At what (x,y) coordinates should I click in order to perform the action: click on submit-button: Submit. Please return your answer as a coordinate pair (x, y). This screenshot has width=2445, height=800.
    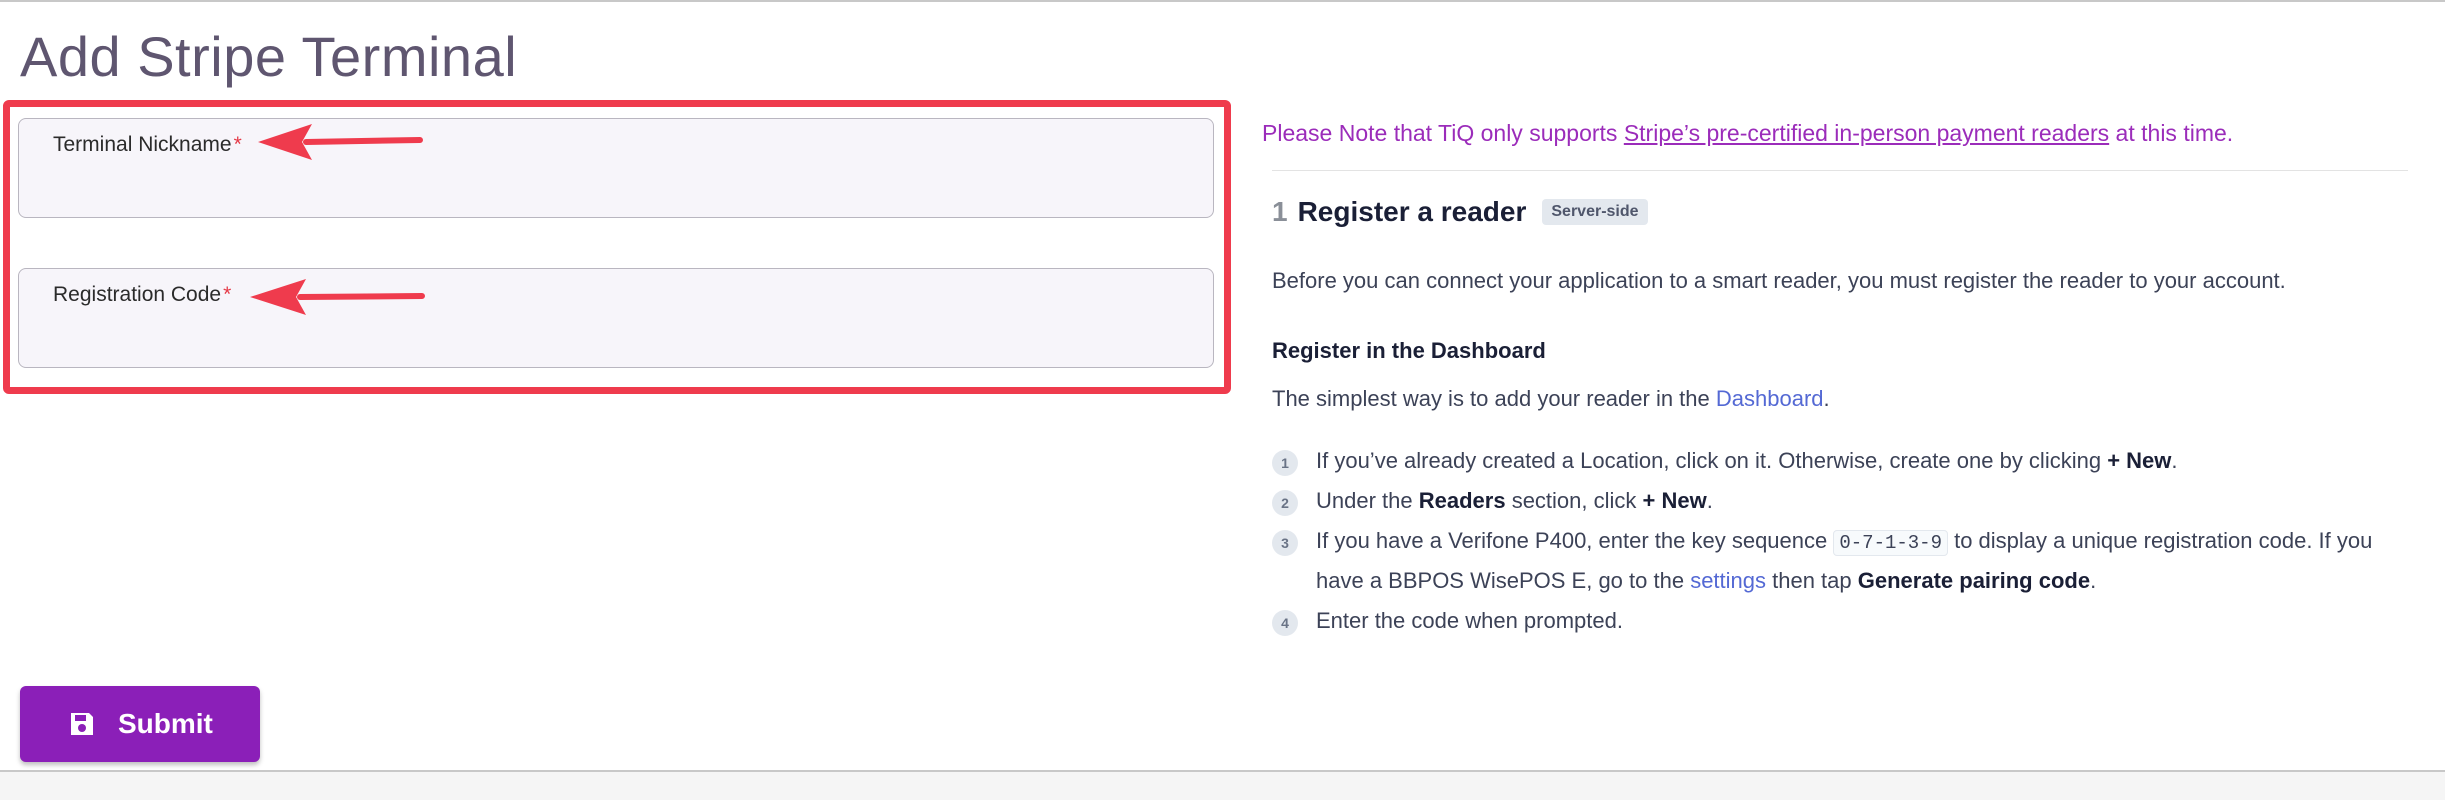
    Looking at the image, I should click on (140, 724).